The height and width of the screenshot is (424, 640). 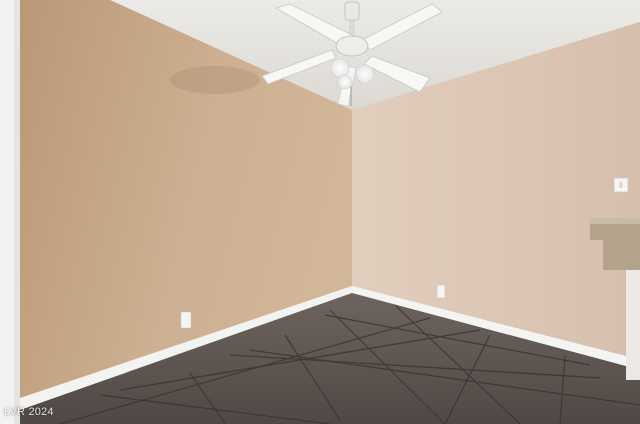 What do you see at coordinates (186, 320) in the screenshot?
I see `outlet-left` at bounding box center [186, 320].